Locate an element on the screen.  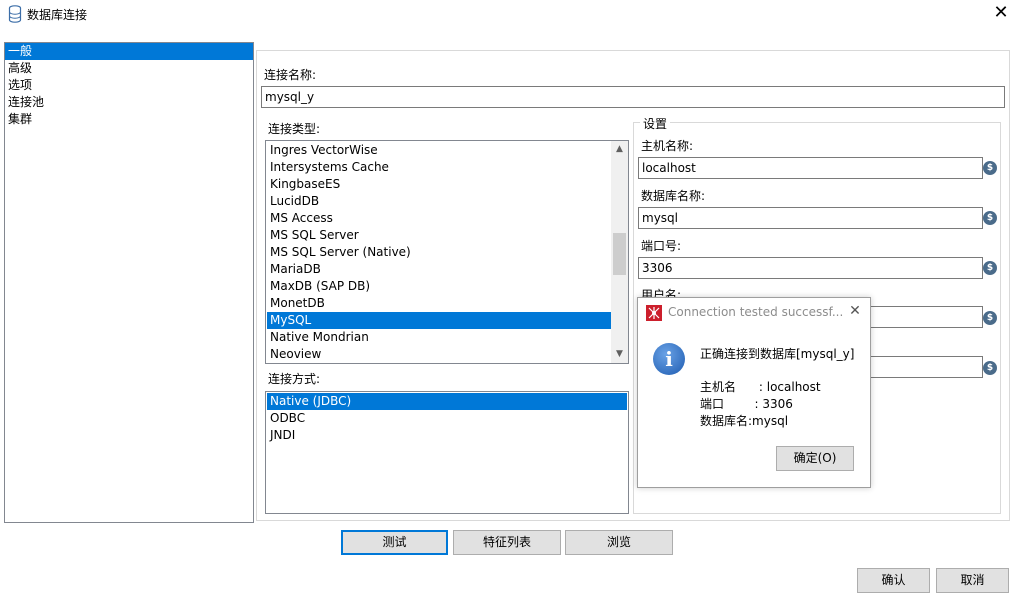
dialog-message: 正确连接到数据库[mysql_y] is located at coordinates (777, 354).